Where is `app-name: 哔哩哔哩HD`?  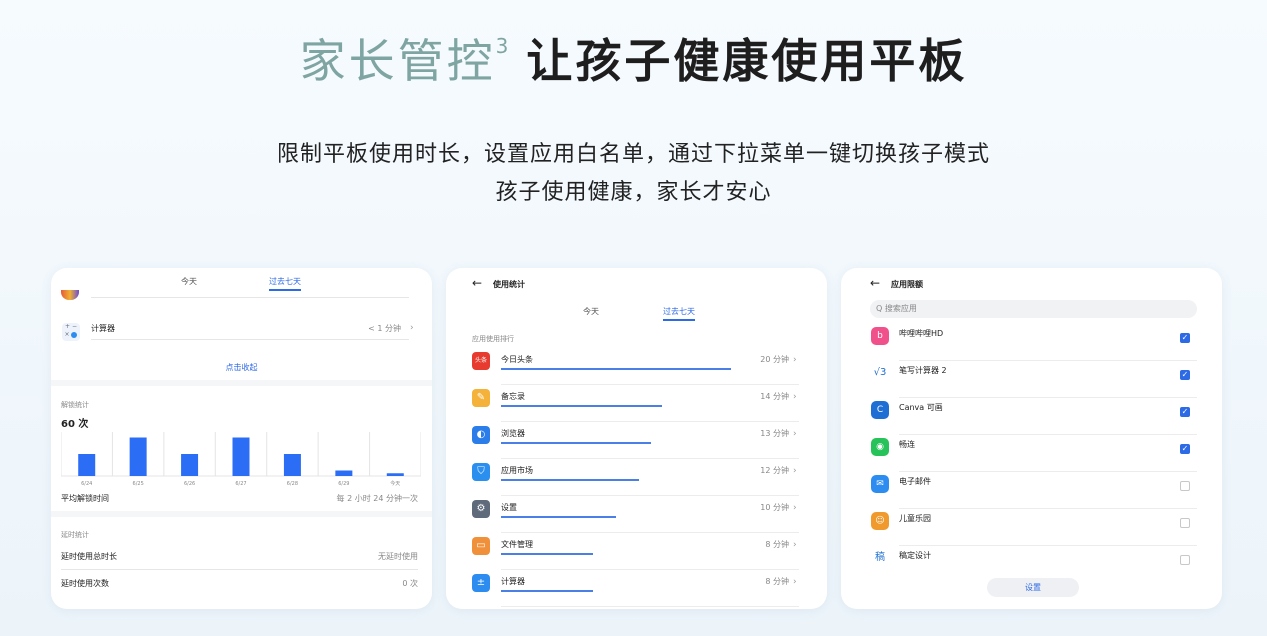
app-name: 哔哩哔哩HD is located at coordinates (921, 333).